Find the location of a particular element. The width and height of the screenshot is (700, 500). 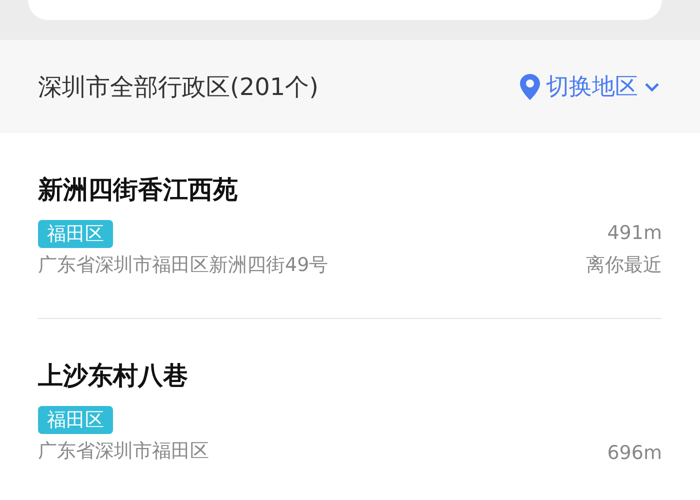

region-count-title: 深圳市全部行政区(201个) is located at coordinates (178, 87).